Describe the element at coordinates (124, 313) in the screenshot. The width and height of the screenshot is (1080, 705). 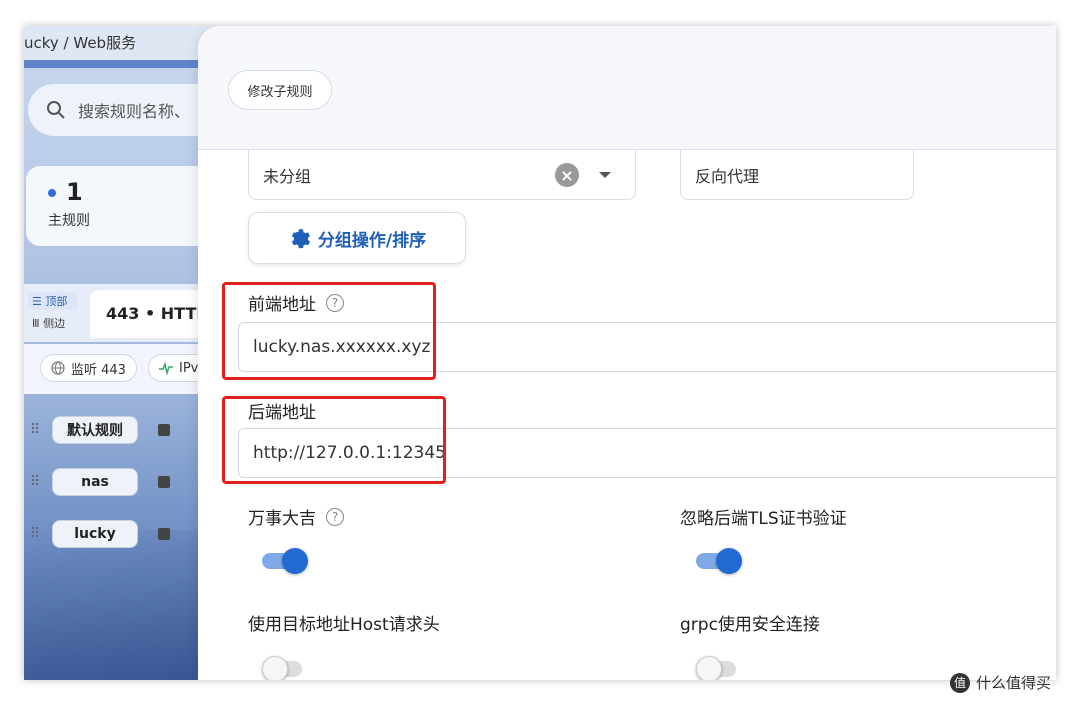
I see `rule-tab-strip: ☰ 顶部 Ⅲ 侧边 443 • HTTPS` at that location.